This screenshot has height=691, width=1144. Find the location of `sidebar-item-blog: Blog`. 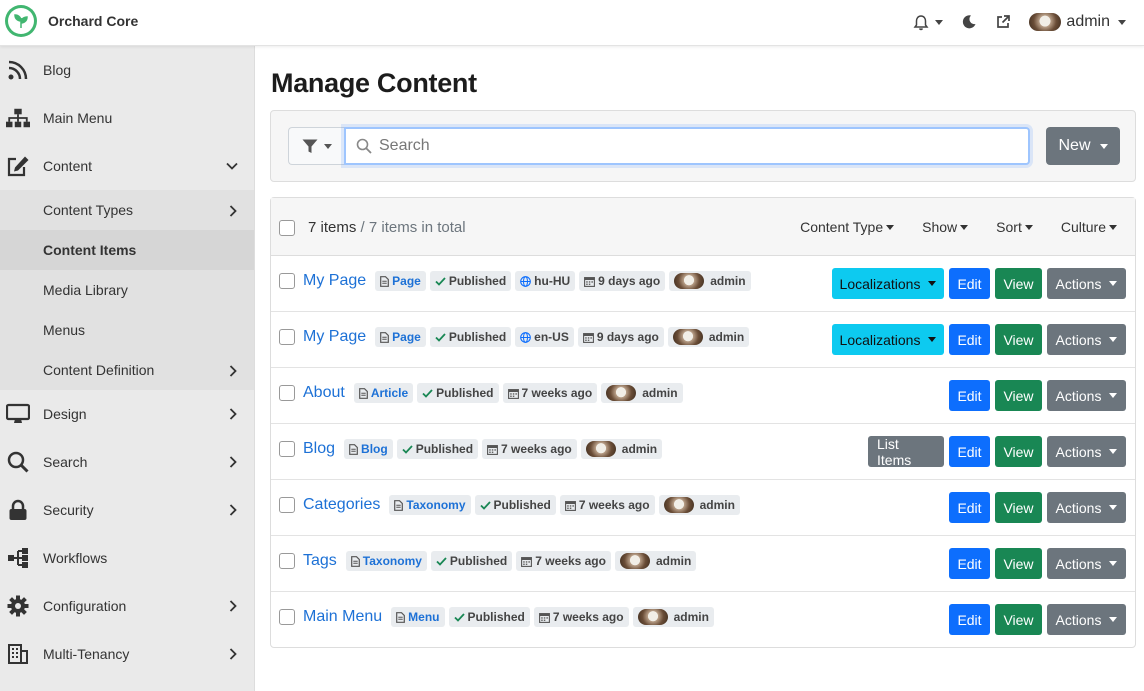

sidebar-item-blog: Blog is located at coordinates (127, 70).